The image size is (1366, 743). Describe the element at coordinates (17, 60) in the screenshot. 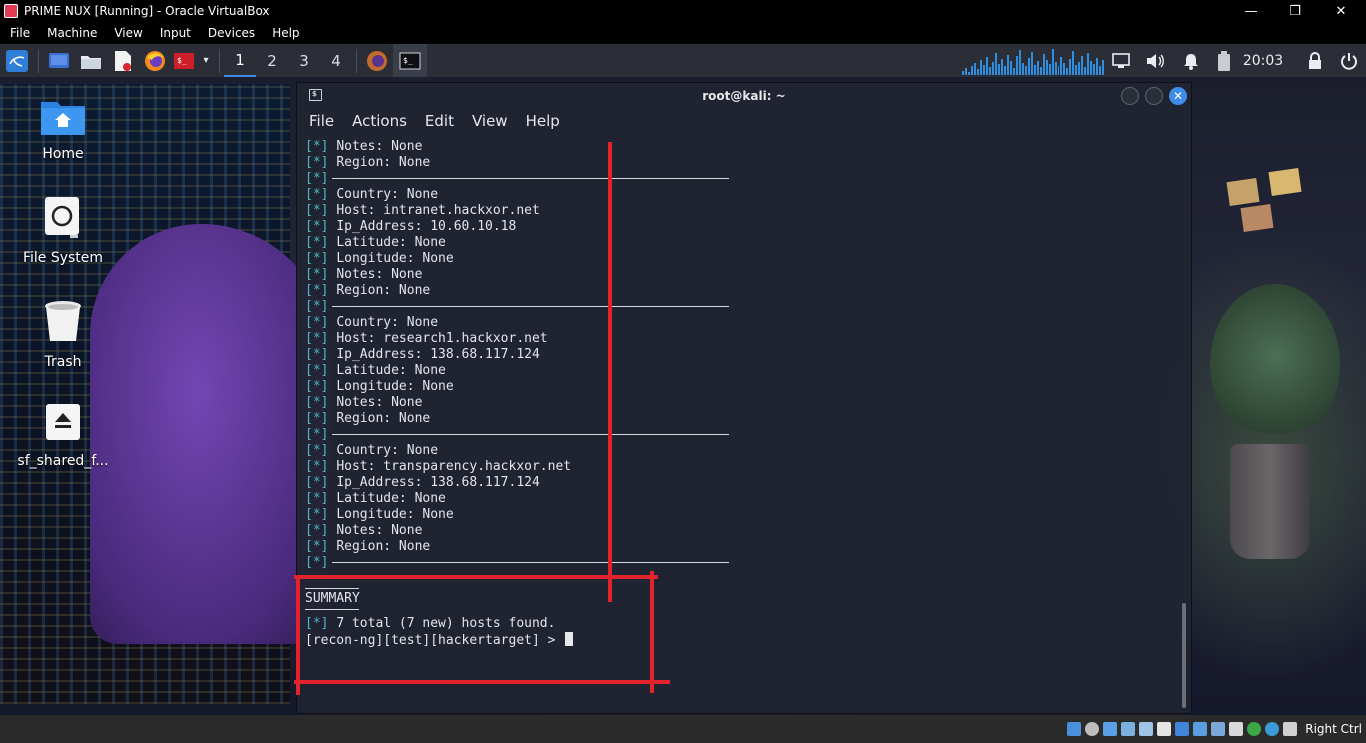

I see `kali-menu-icon` at that location.